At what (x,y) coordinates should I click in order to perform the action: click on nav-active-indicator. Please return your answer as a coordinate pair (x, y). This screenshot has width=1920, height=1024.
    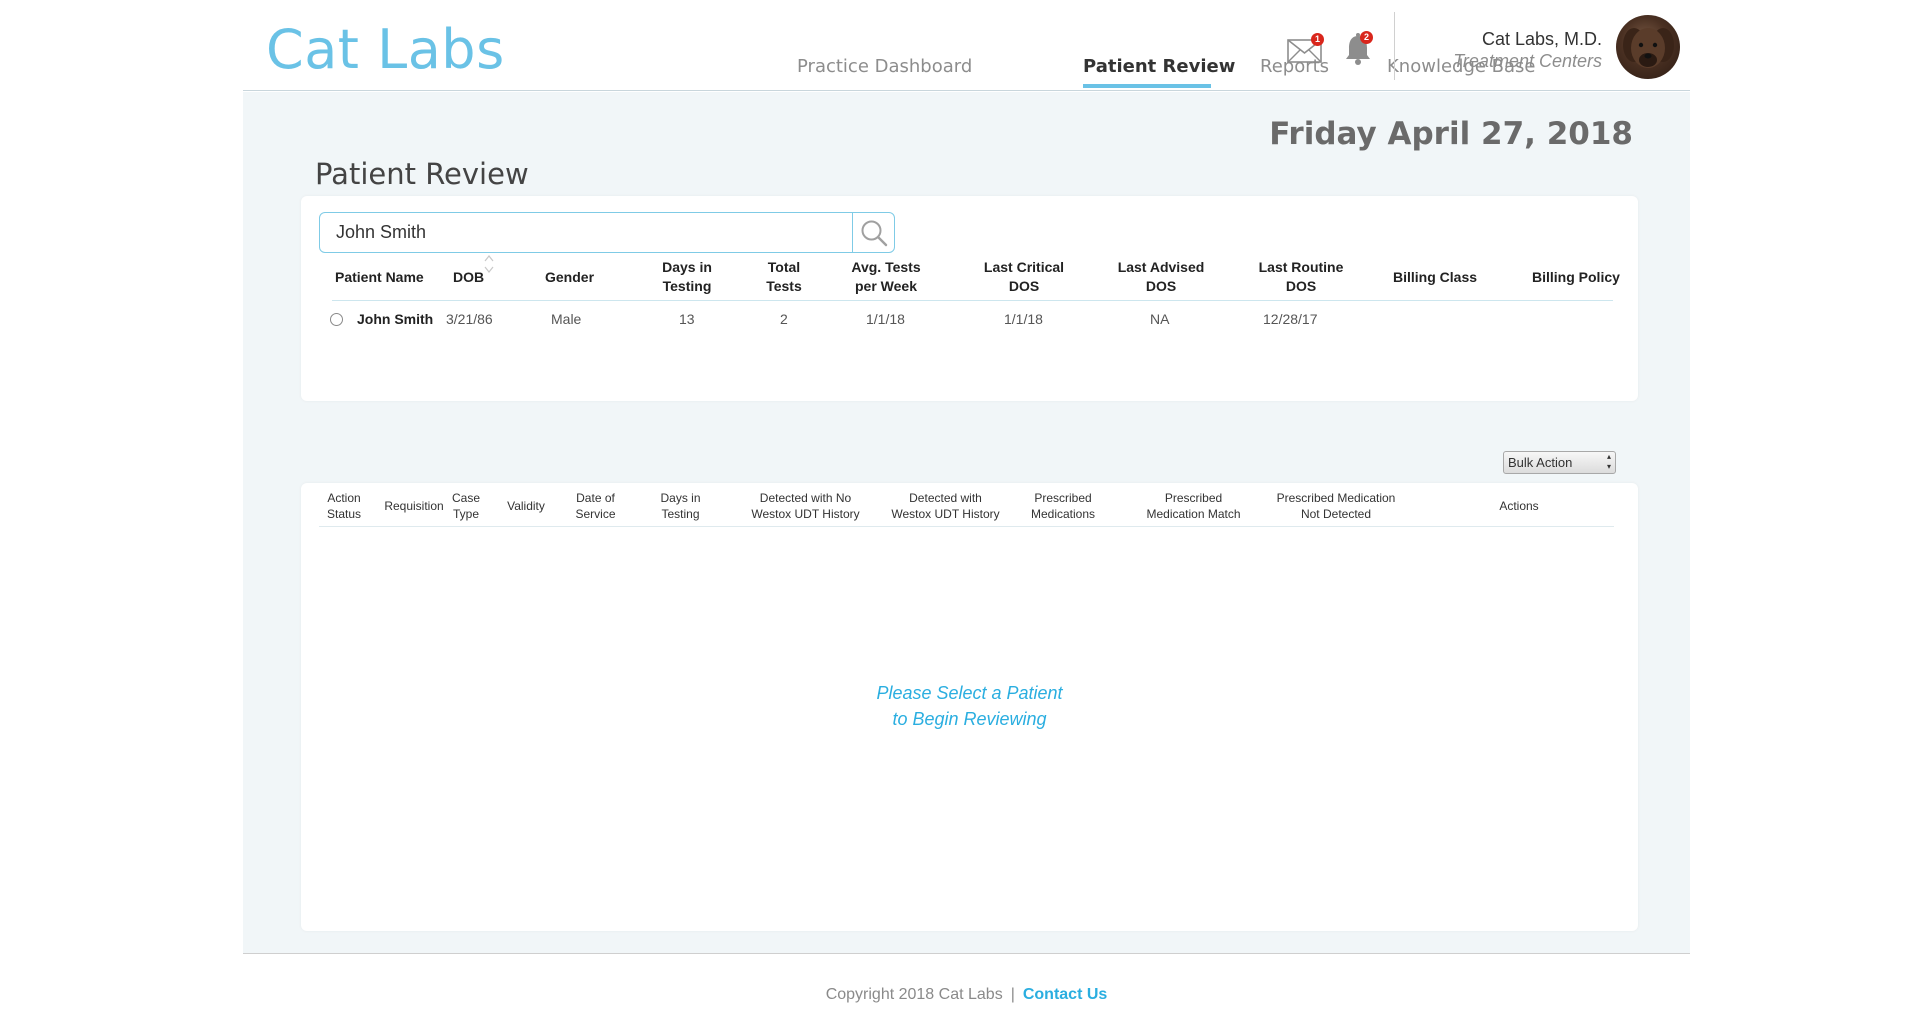
    Looking at the image, I should click on (1147, 86).